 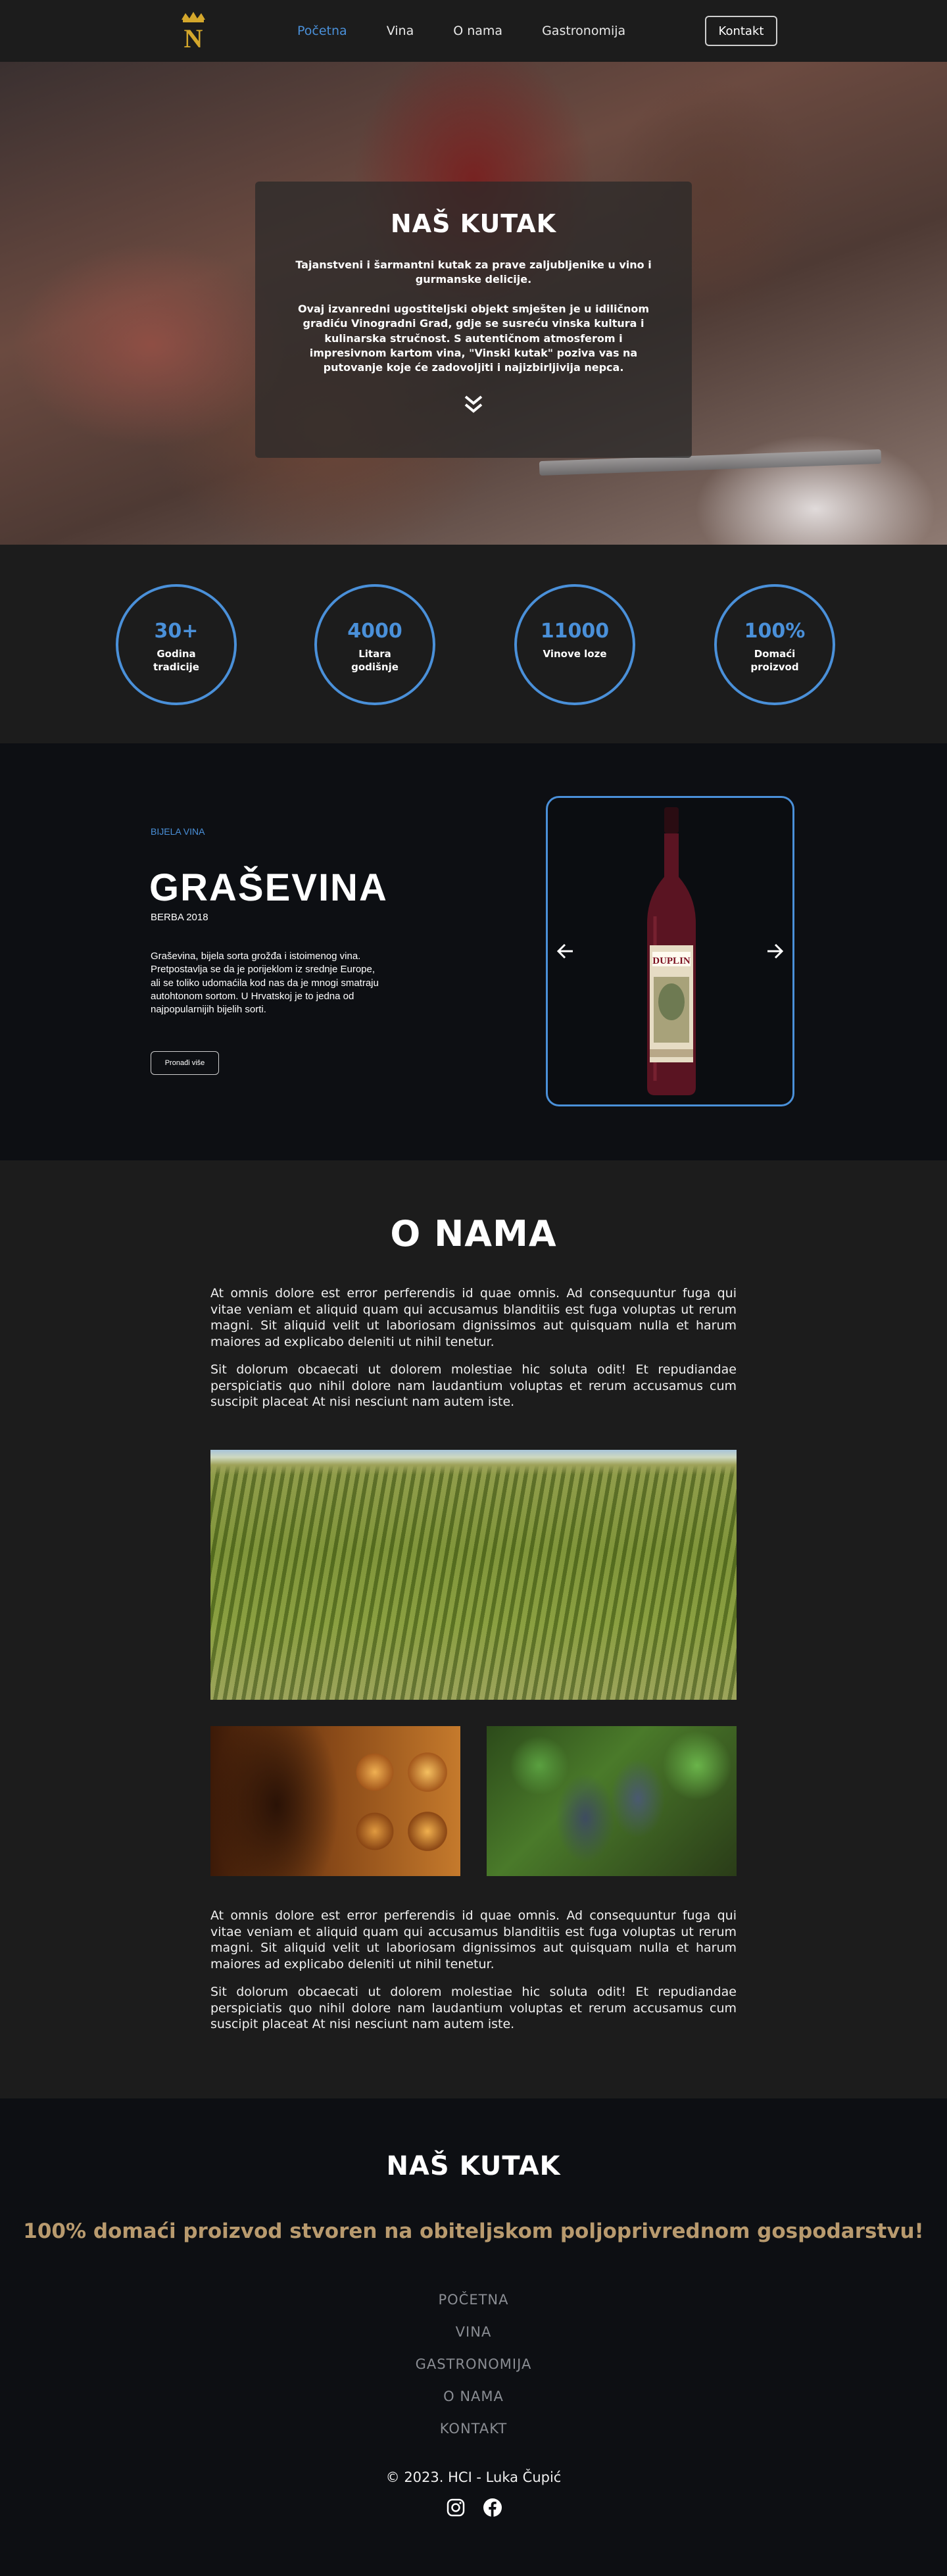 What do you see at coordinates (492, 2507) in the screenshot?
I see `facebook-icon` at bounding box center [492, 2507].